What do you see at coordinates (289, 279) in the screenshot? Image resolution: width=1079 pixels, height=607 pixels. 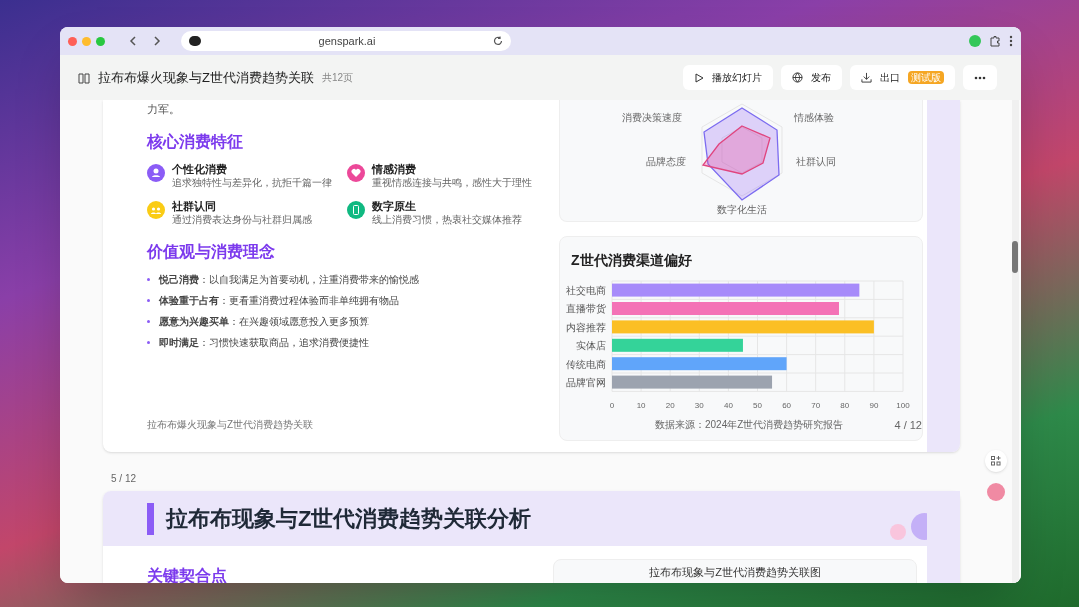 I see `value-item: 悦己消费：以自我满足为首要动机，注重消费带来的愉悦感` at bounding box center [289, 279].